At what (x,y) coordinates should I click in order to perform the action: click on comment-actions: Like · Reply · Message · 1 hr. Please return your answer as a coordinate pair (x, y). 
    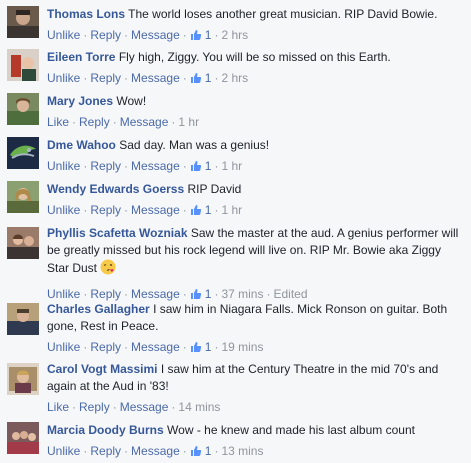
    Looking at the image, I should click on (123, 122).